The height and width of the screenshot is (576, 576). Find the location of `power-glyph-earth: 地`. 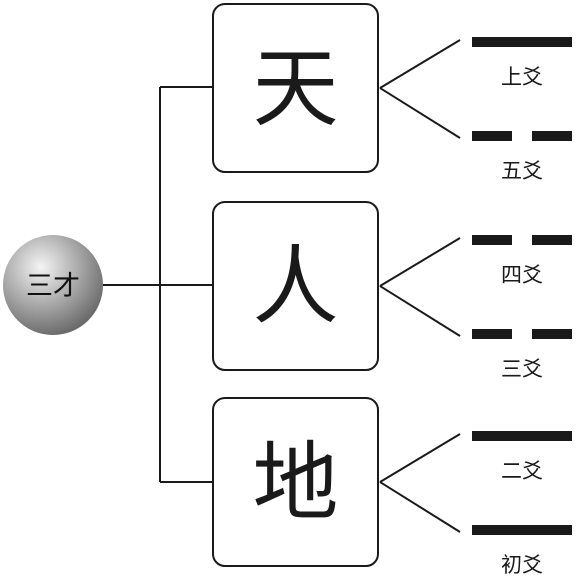

power-glyph-earth: 地 is located at coordinates (296, 483).